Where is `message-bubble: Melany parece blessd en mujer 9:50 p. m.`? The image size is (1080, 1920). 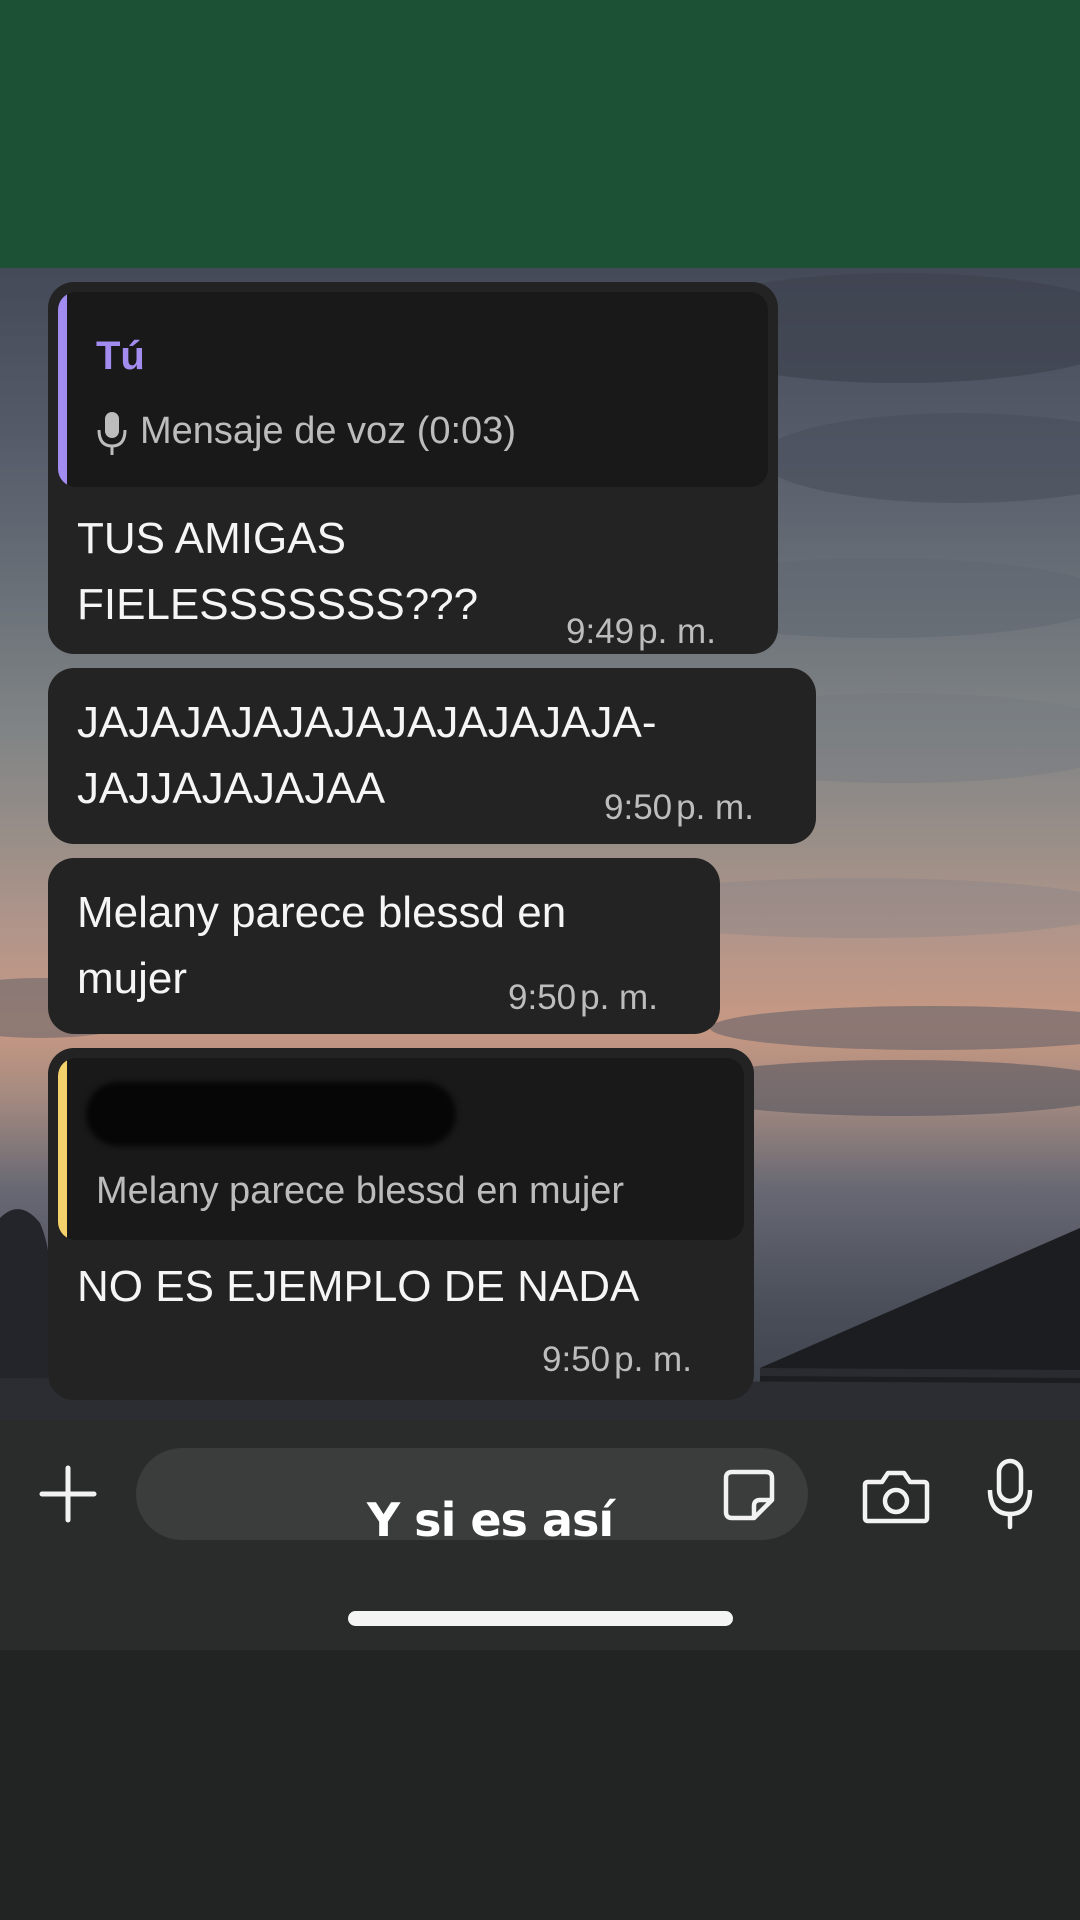
message-bubble: Melany parece blessd en mujer 9:50 p. m. is located at coordinates (384, 946).